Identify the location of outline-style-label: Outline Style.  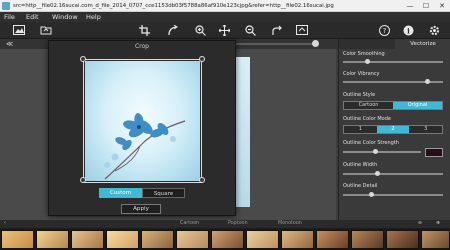
(359, 95).